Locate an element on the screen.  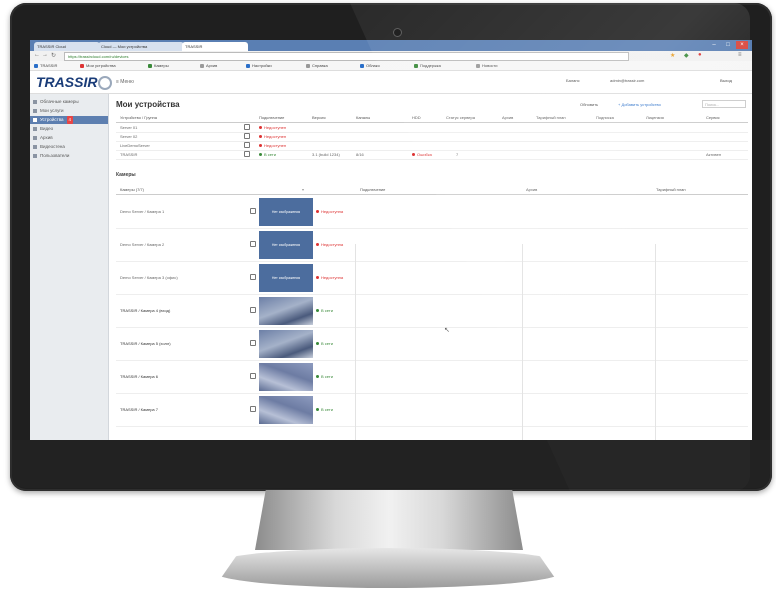
camera-name: TRASSIR / Камера 6 is located at coordinates (139, 376).